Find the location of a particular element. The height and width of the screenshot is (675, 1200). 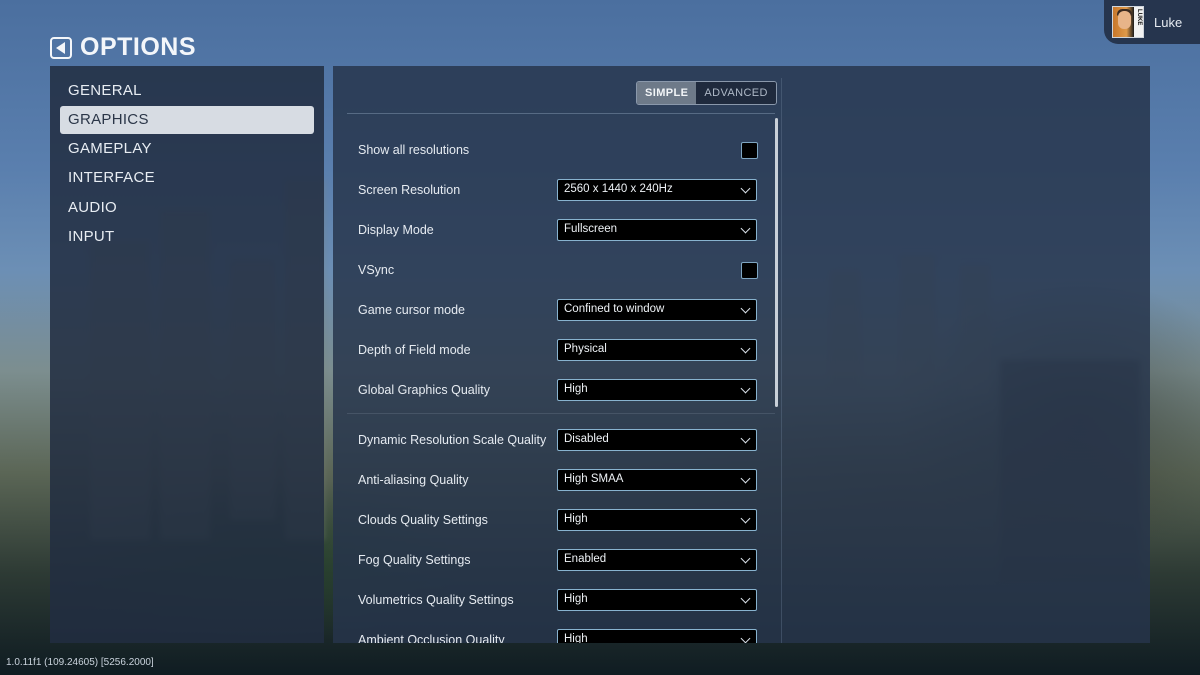

avatar-tag: LUKE is located at coordinates (1139, 17).